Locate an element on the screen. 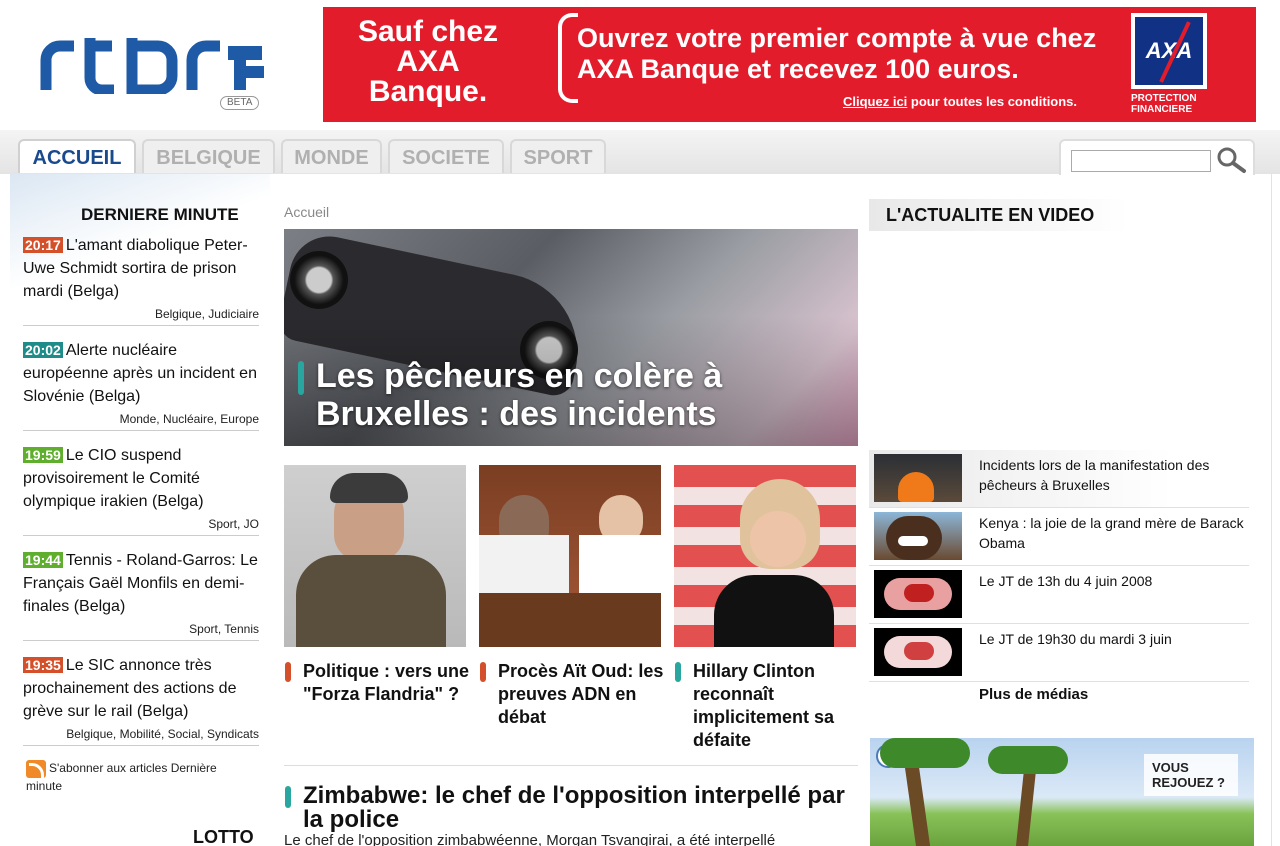 Image resolution: width=1280 pixels, height=846 pixels. tab-belgique: BELGIQUE is located at coordinates (208, 156).